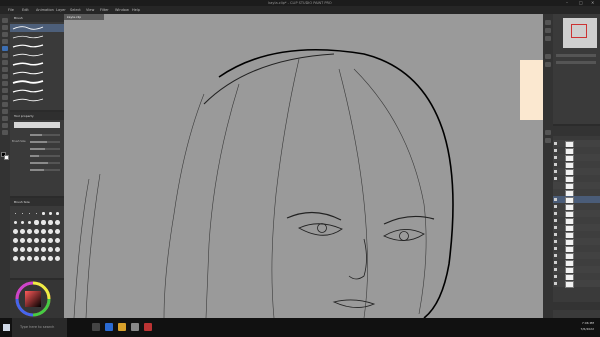  I want to click on gradient-tool-icon, so click(5, 97).